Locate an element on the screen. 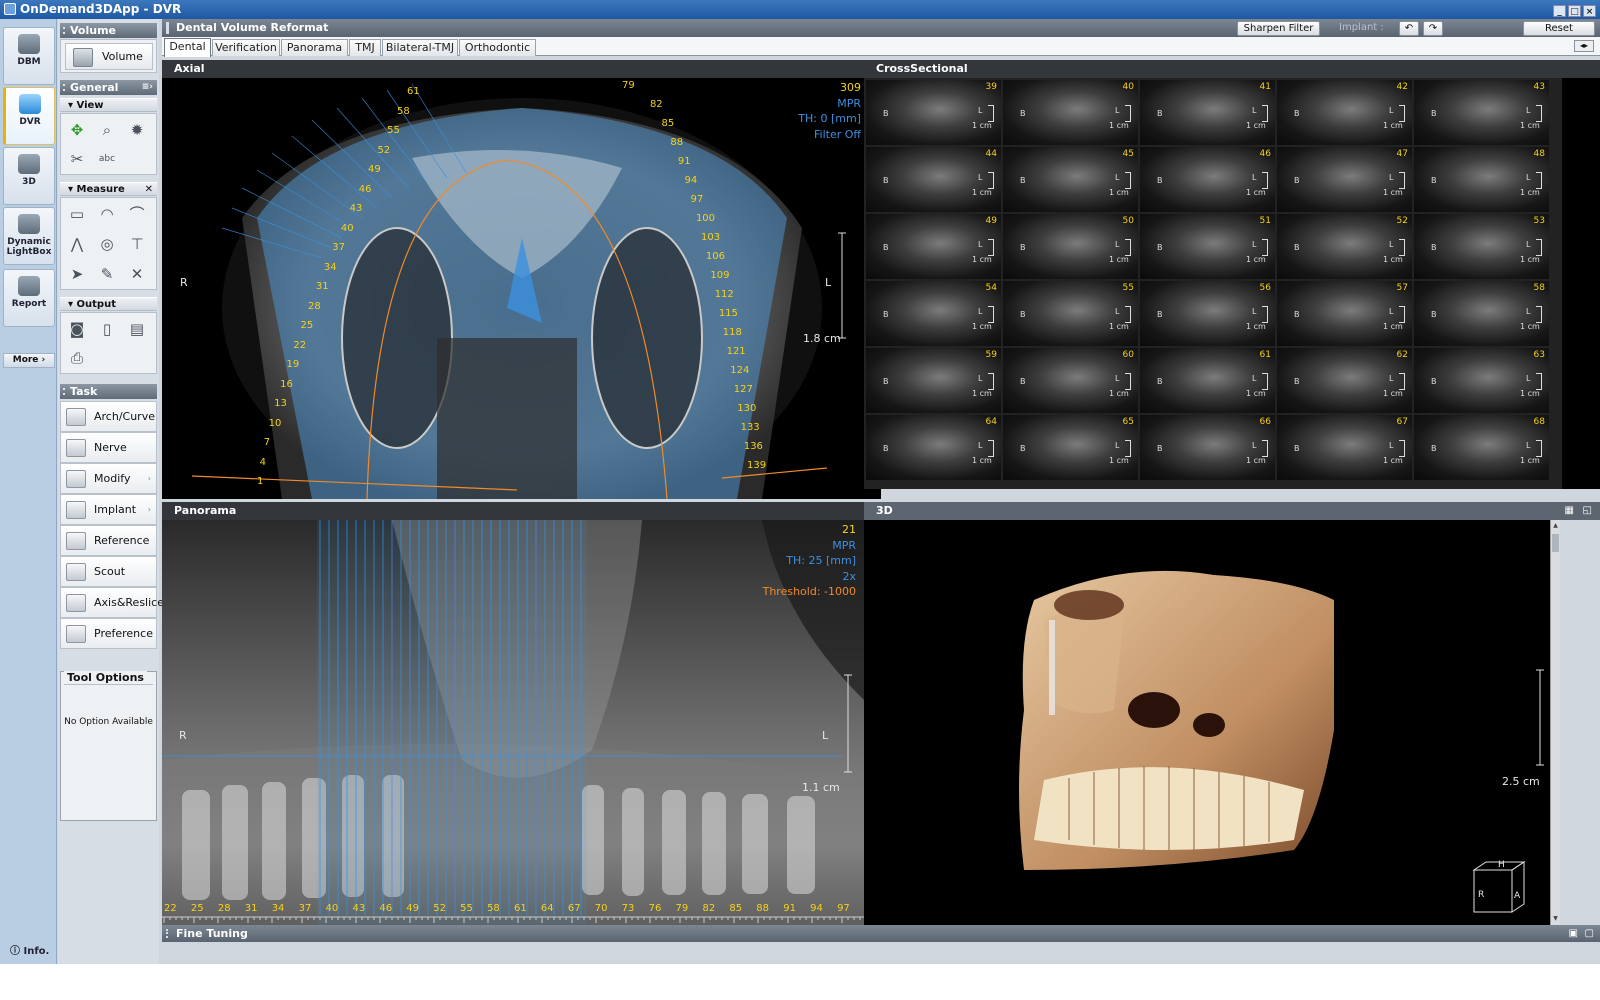 The height and width of the screenshot is (1000, 1600). collapse-icon: ≡› is located at coordinates (147, 87).